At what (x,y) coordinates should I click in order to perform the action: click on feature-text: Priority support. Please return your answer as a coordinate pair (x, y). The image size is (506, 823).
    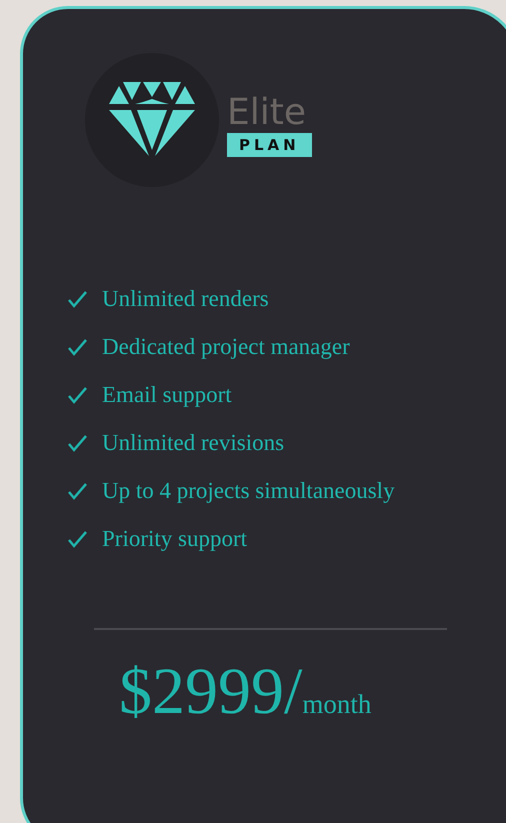
    Looking at the image, I should click on (175, 539).